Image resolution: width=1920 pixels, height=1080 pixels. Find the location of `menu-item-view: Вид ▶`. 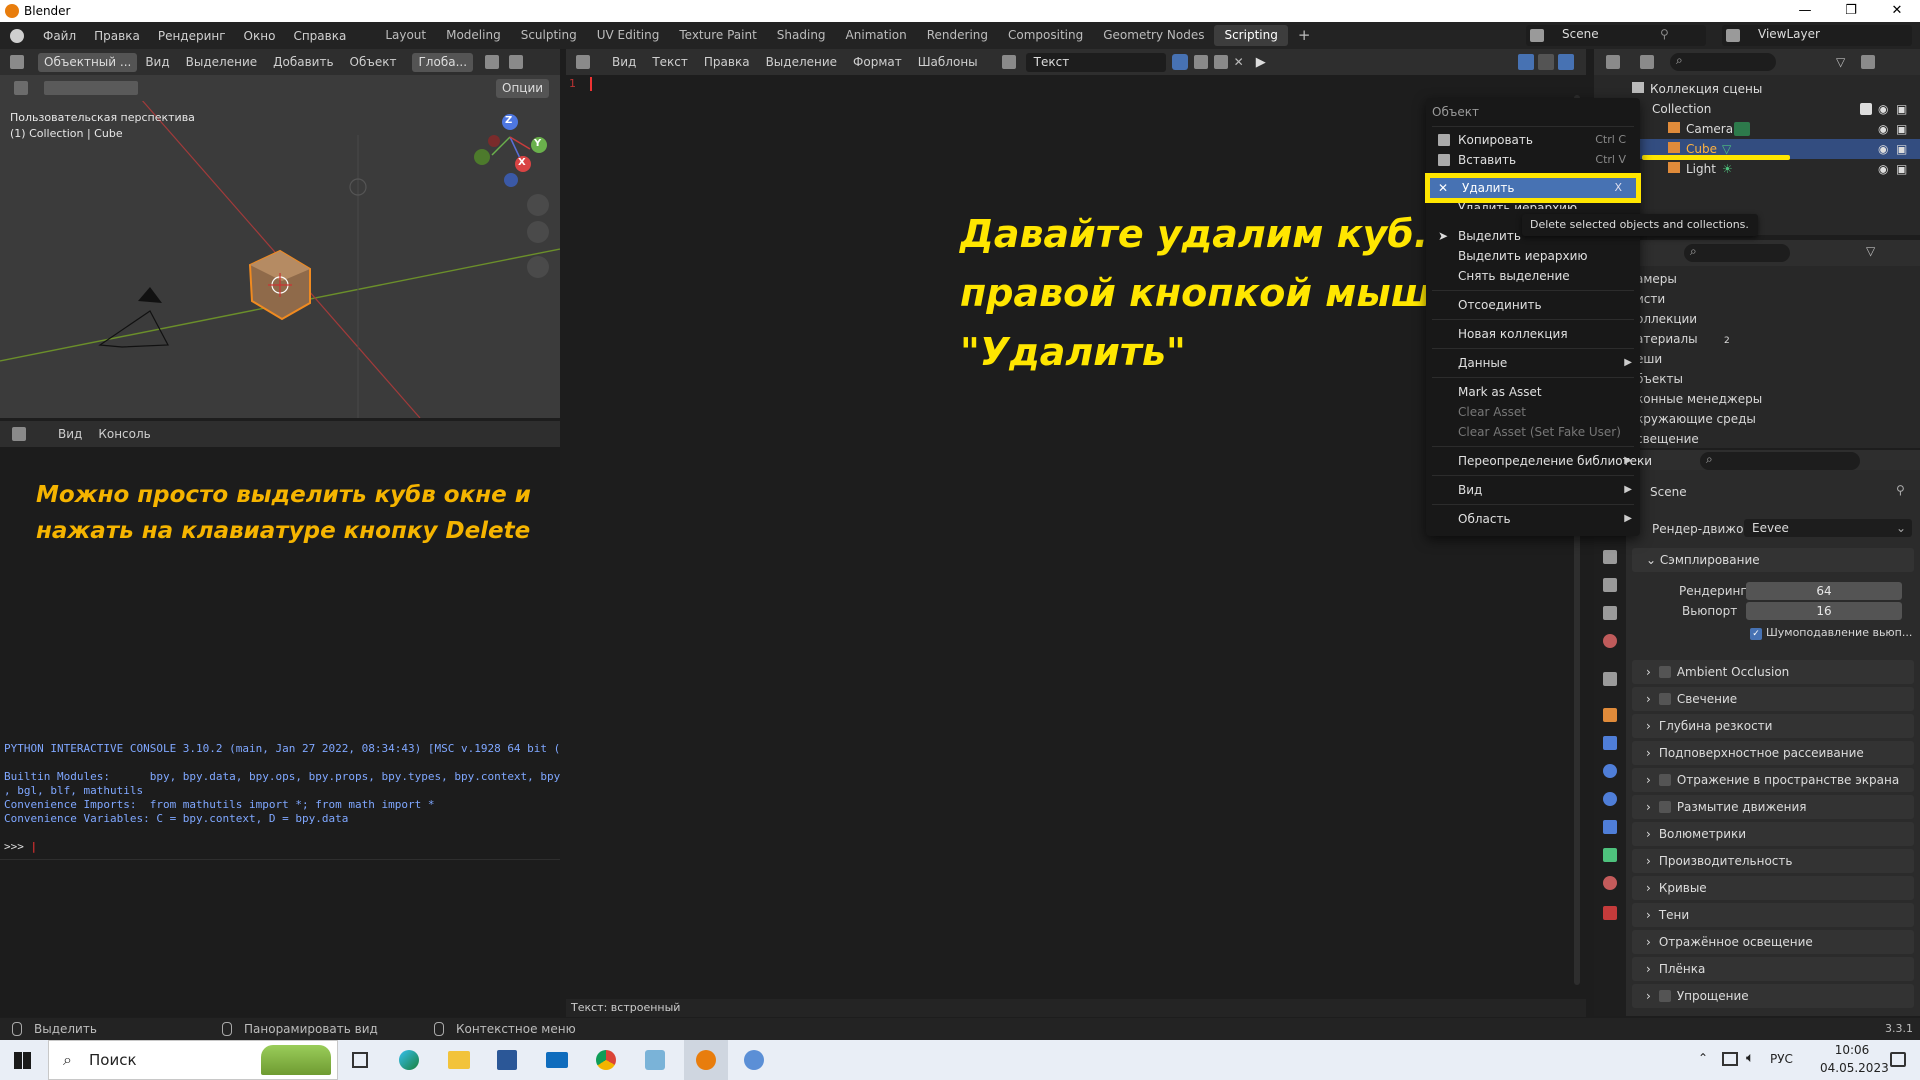

menu-item-view: Вид ▶ is located at coordinates (1533, 490).